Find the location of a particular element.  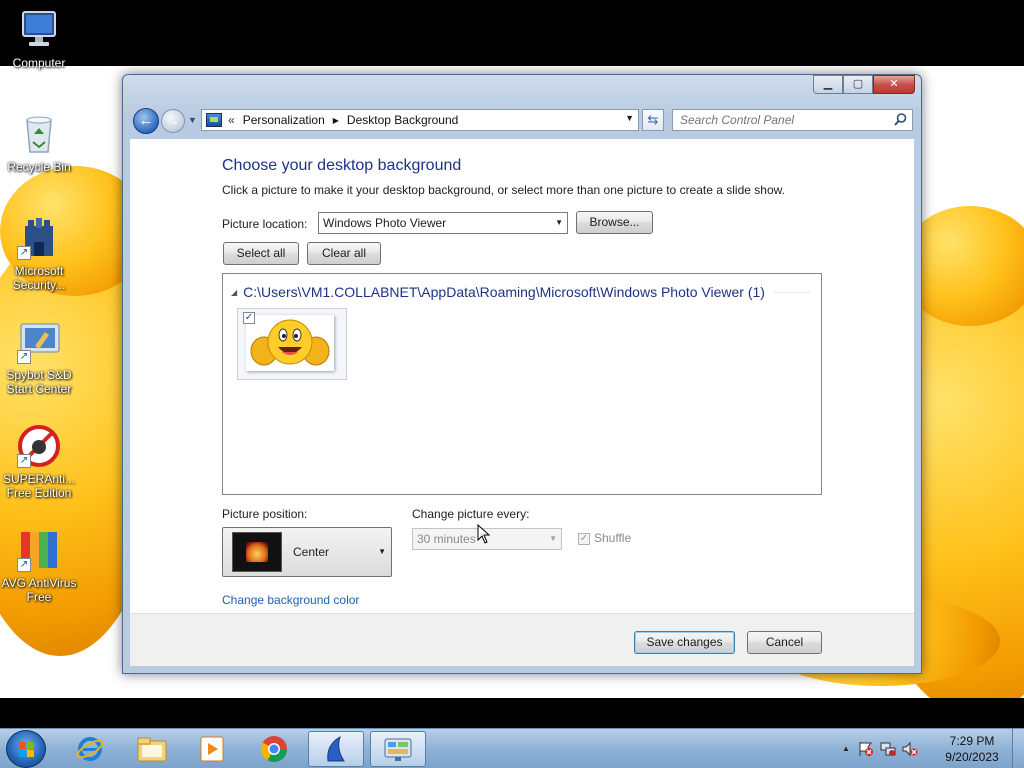

desktop-icon-label: AVG AntiVirus Free is located at coordinates (39, 590).